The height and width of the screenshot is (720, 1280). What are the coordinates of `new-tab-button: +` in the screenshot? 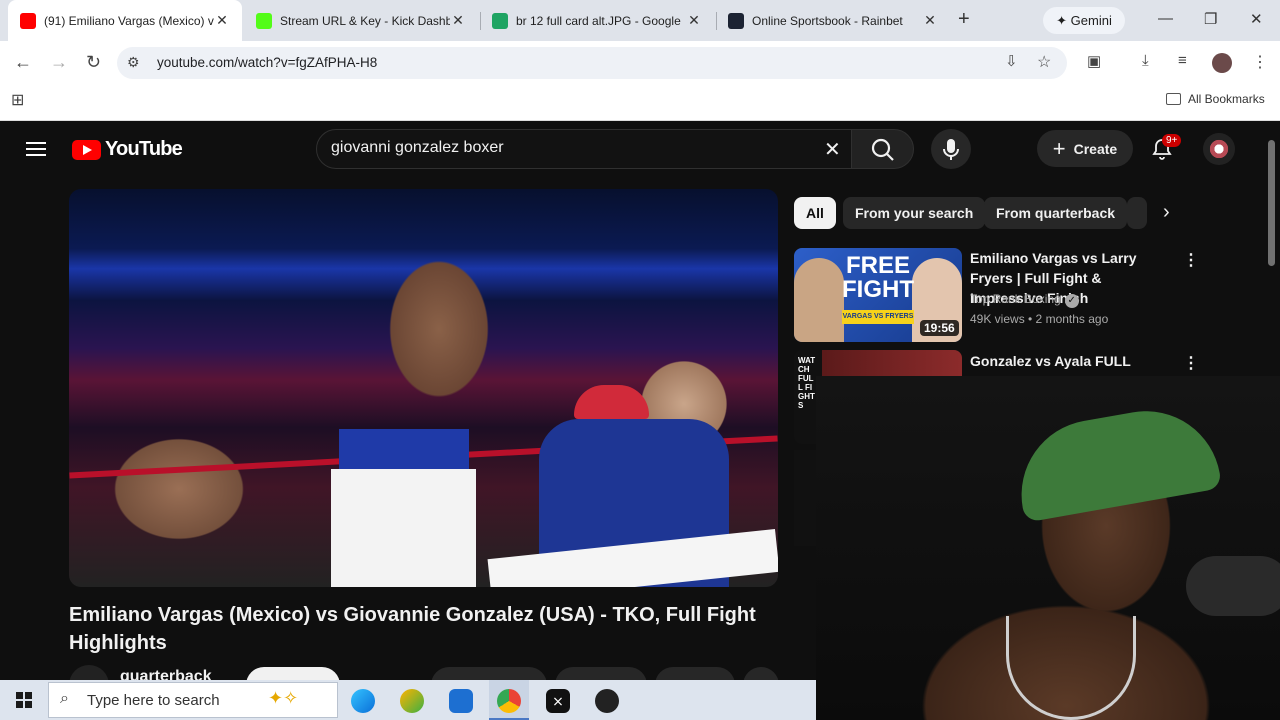 It's located at (964, 19).